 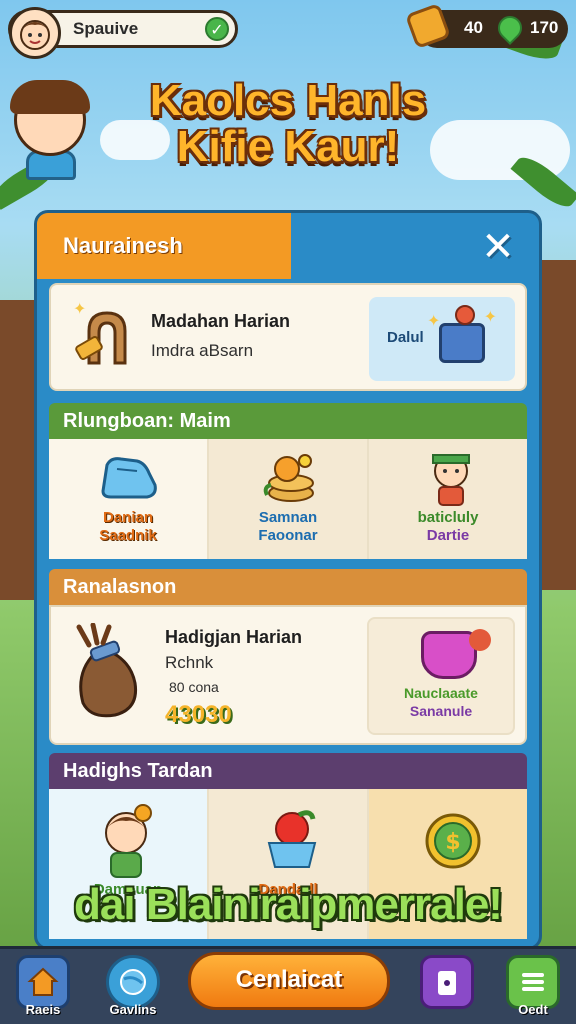 I want to click on tomato-icon, so click(x=480, y=640).